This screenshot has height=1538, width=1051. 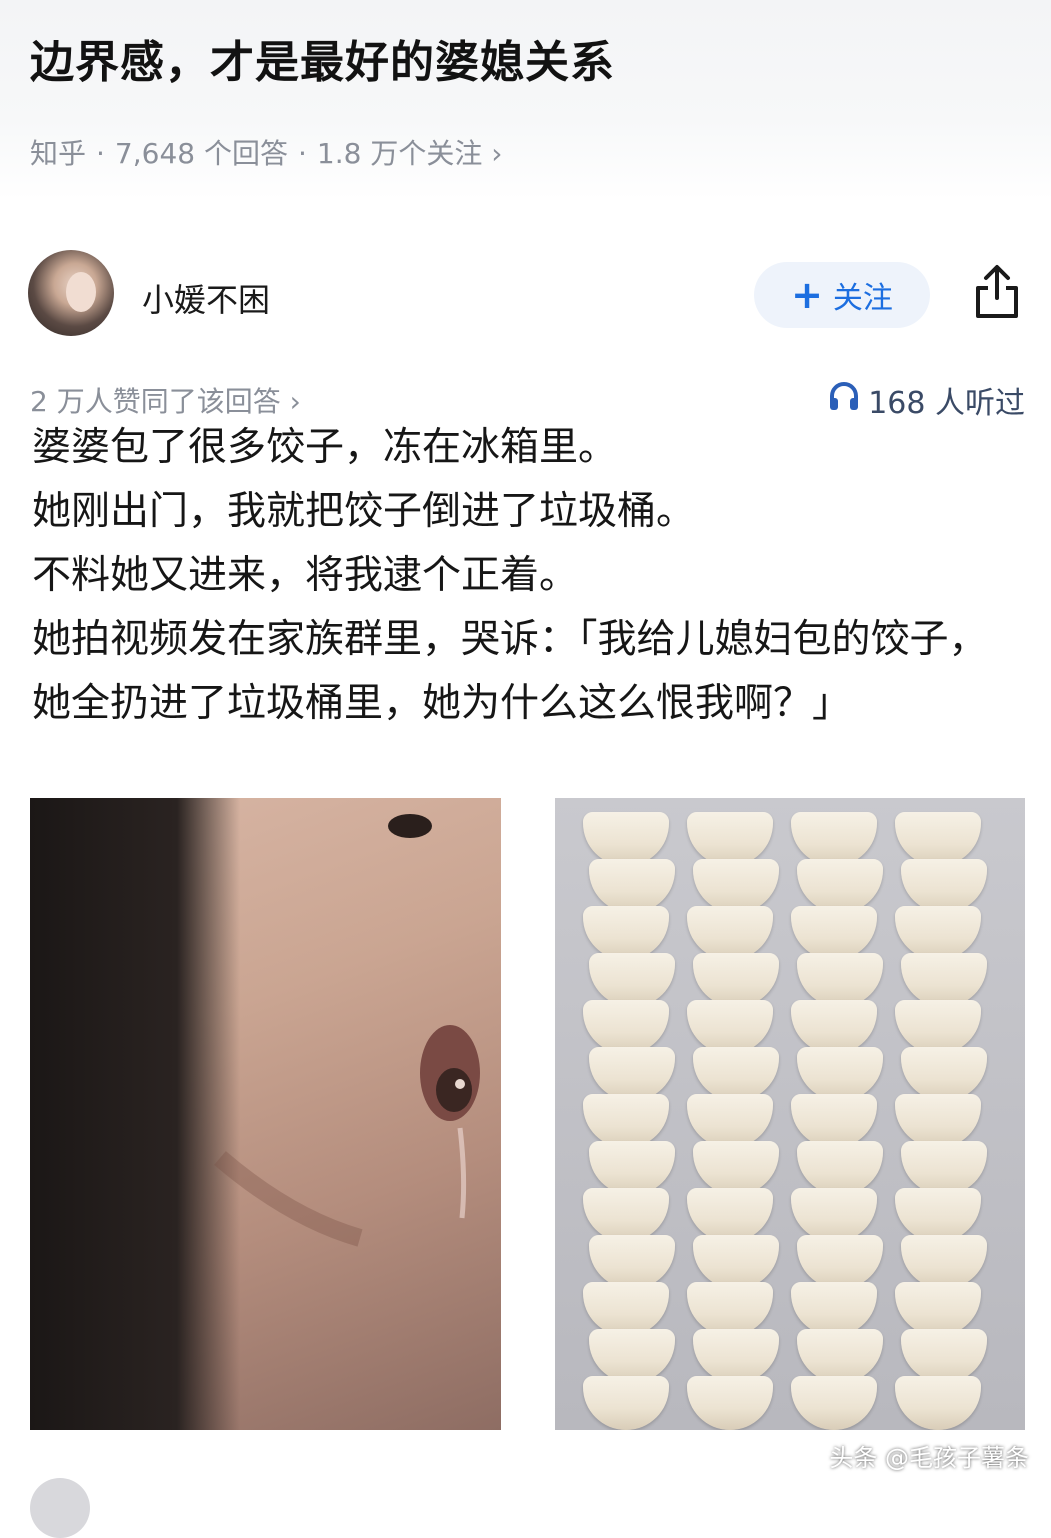 I want to click on answer-paragraph: 婆婆包了很多饺子，冻在冰箱里。, so click(x=325, y=447).